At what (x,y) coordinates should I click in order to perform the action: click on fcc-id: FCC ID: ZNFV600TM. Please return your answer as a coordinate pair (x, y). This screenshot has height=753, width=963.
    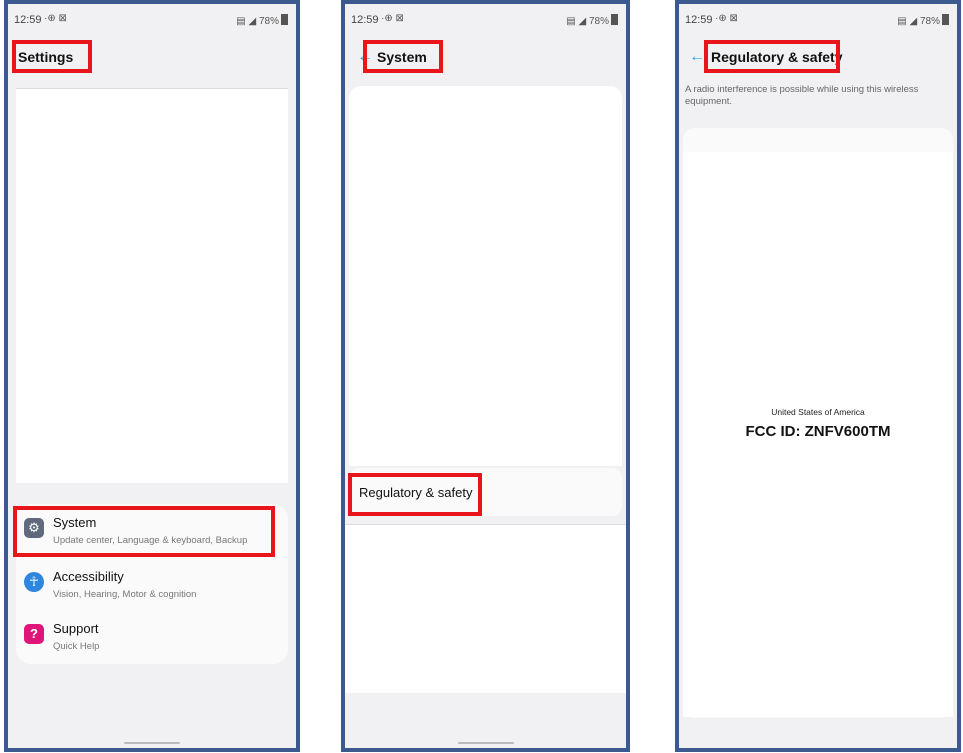
    Looking at the image, I should click on (818, 431).